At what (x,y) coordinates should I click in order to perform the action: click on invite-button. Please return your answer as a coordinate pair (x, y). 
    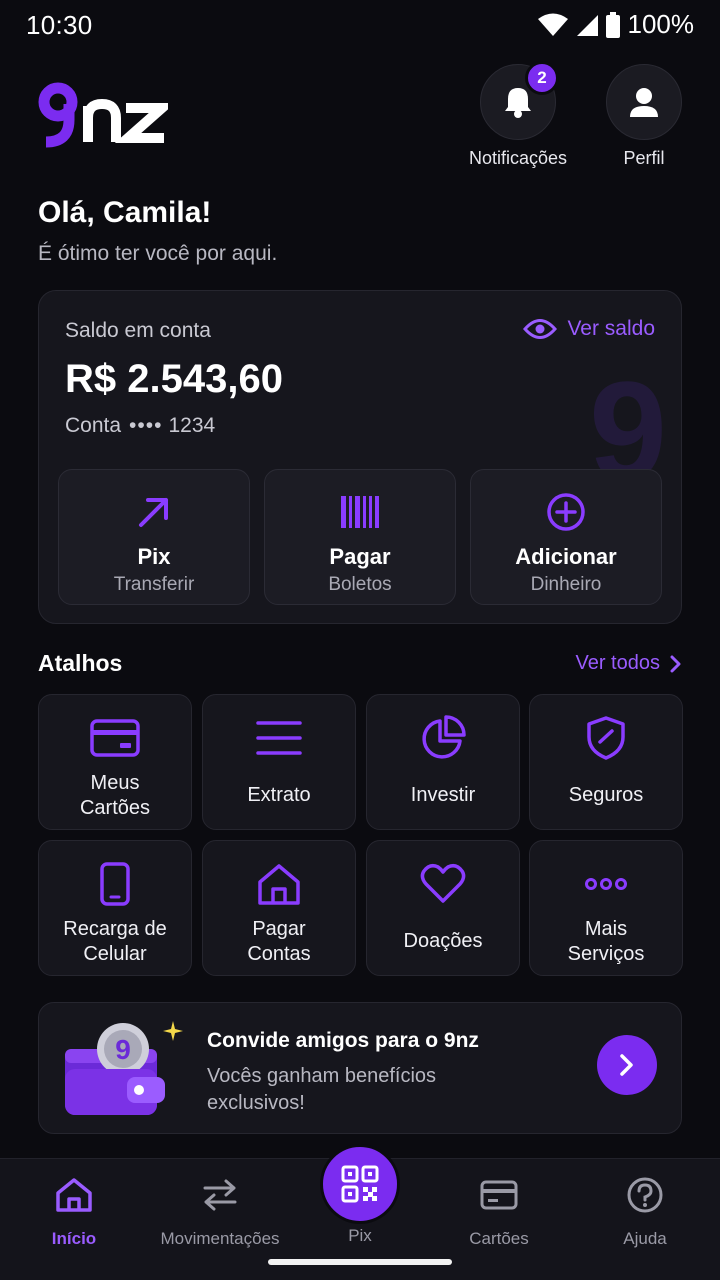
    Looking at the image, I should click on (627, 1065).